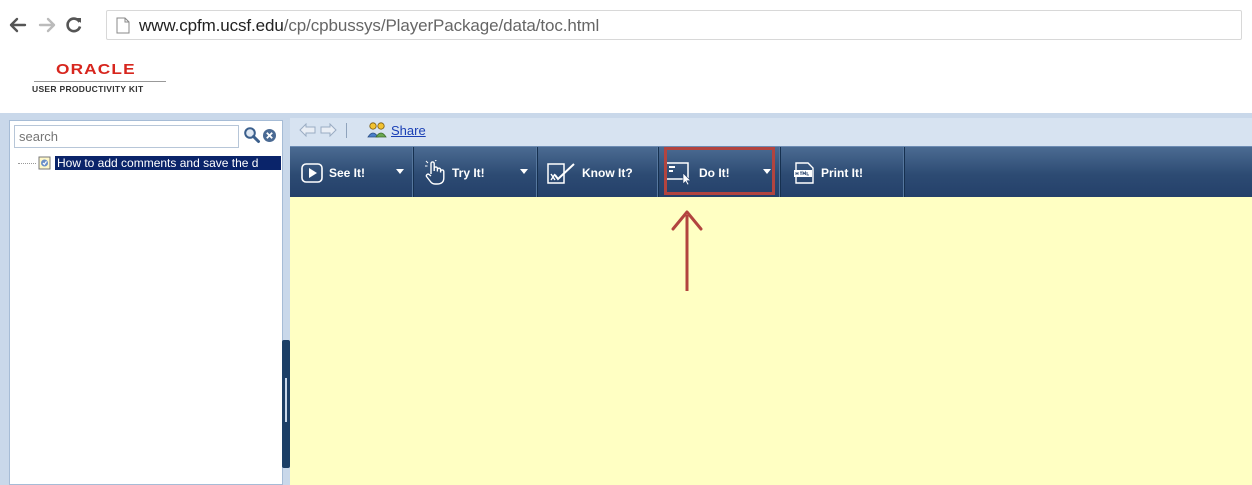  Describe the element at coordinates (44, 163) in the screenshot. I see `topic-document-icon` at that location.